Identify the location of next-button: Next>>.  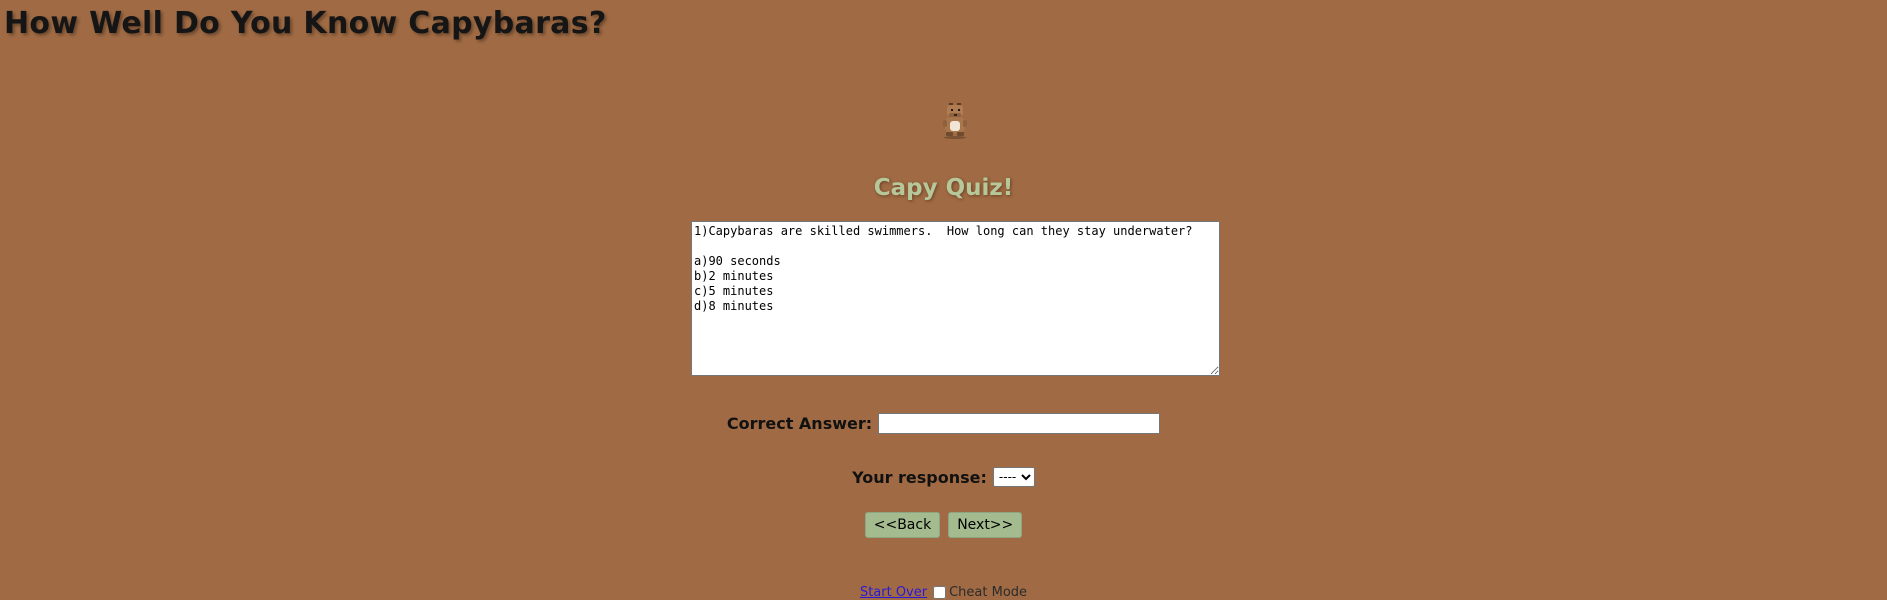
(985, 525).